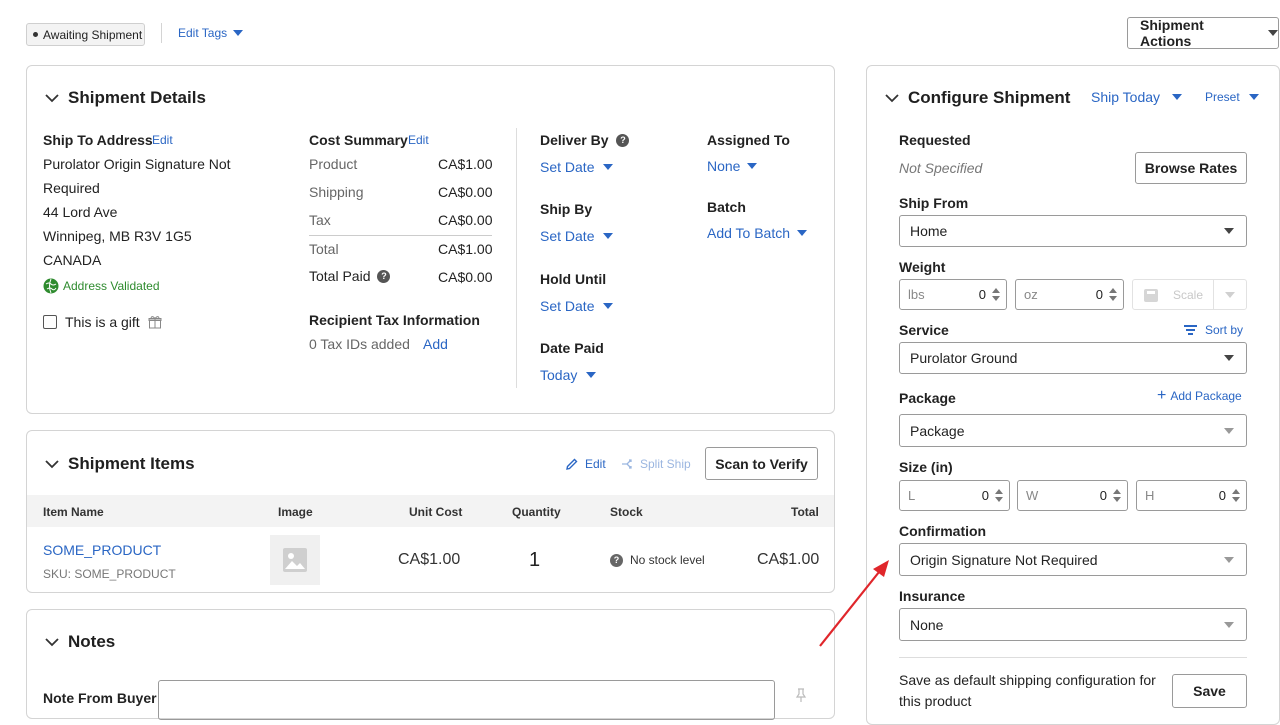  What do you see at coordinates (358, 140) in the screenshot?
I see `cost-summary-label: Cost Summary` at bounding box center [358, 140].